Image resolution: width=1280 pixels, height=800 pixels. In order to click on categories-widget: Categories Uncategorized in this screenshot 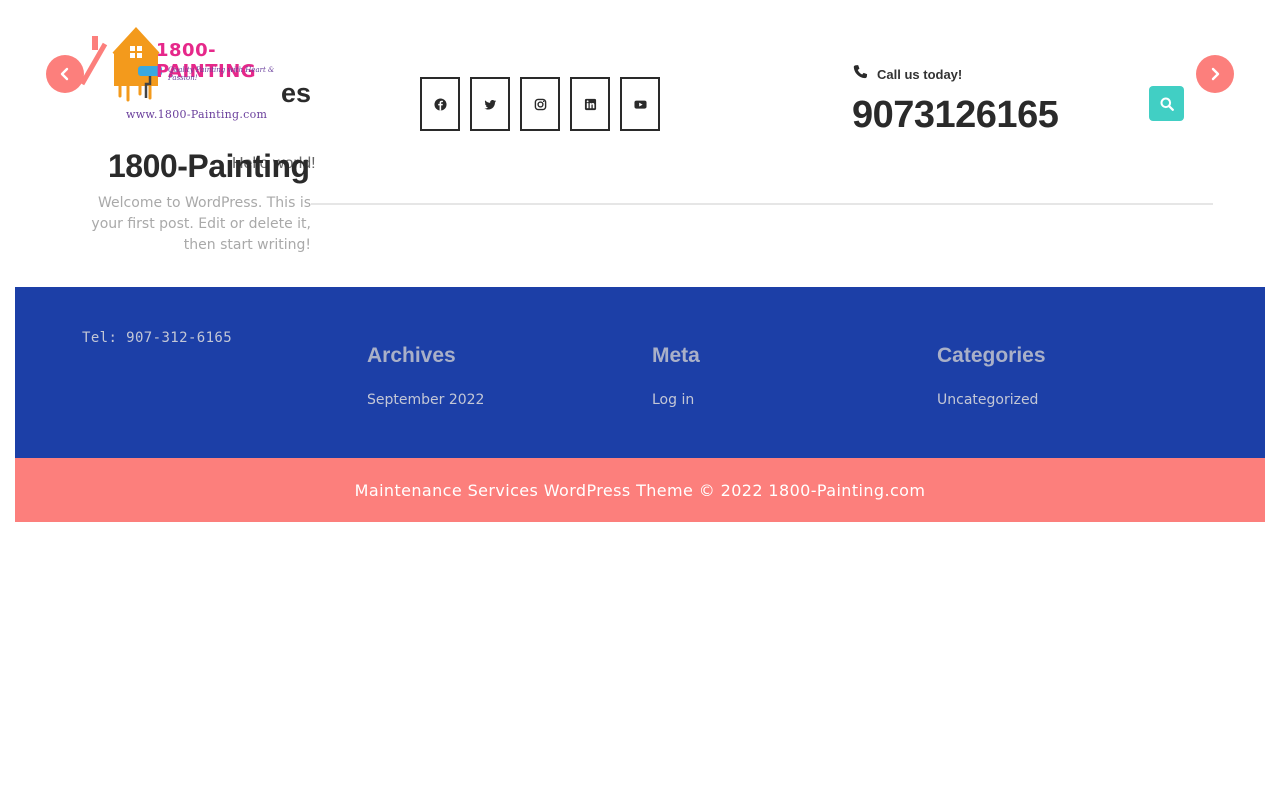, I will do `click(991, 376)`.